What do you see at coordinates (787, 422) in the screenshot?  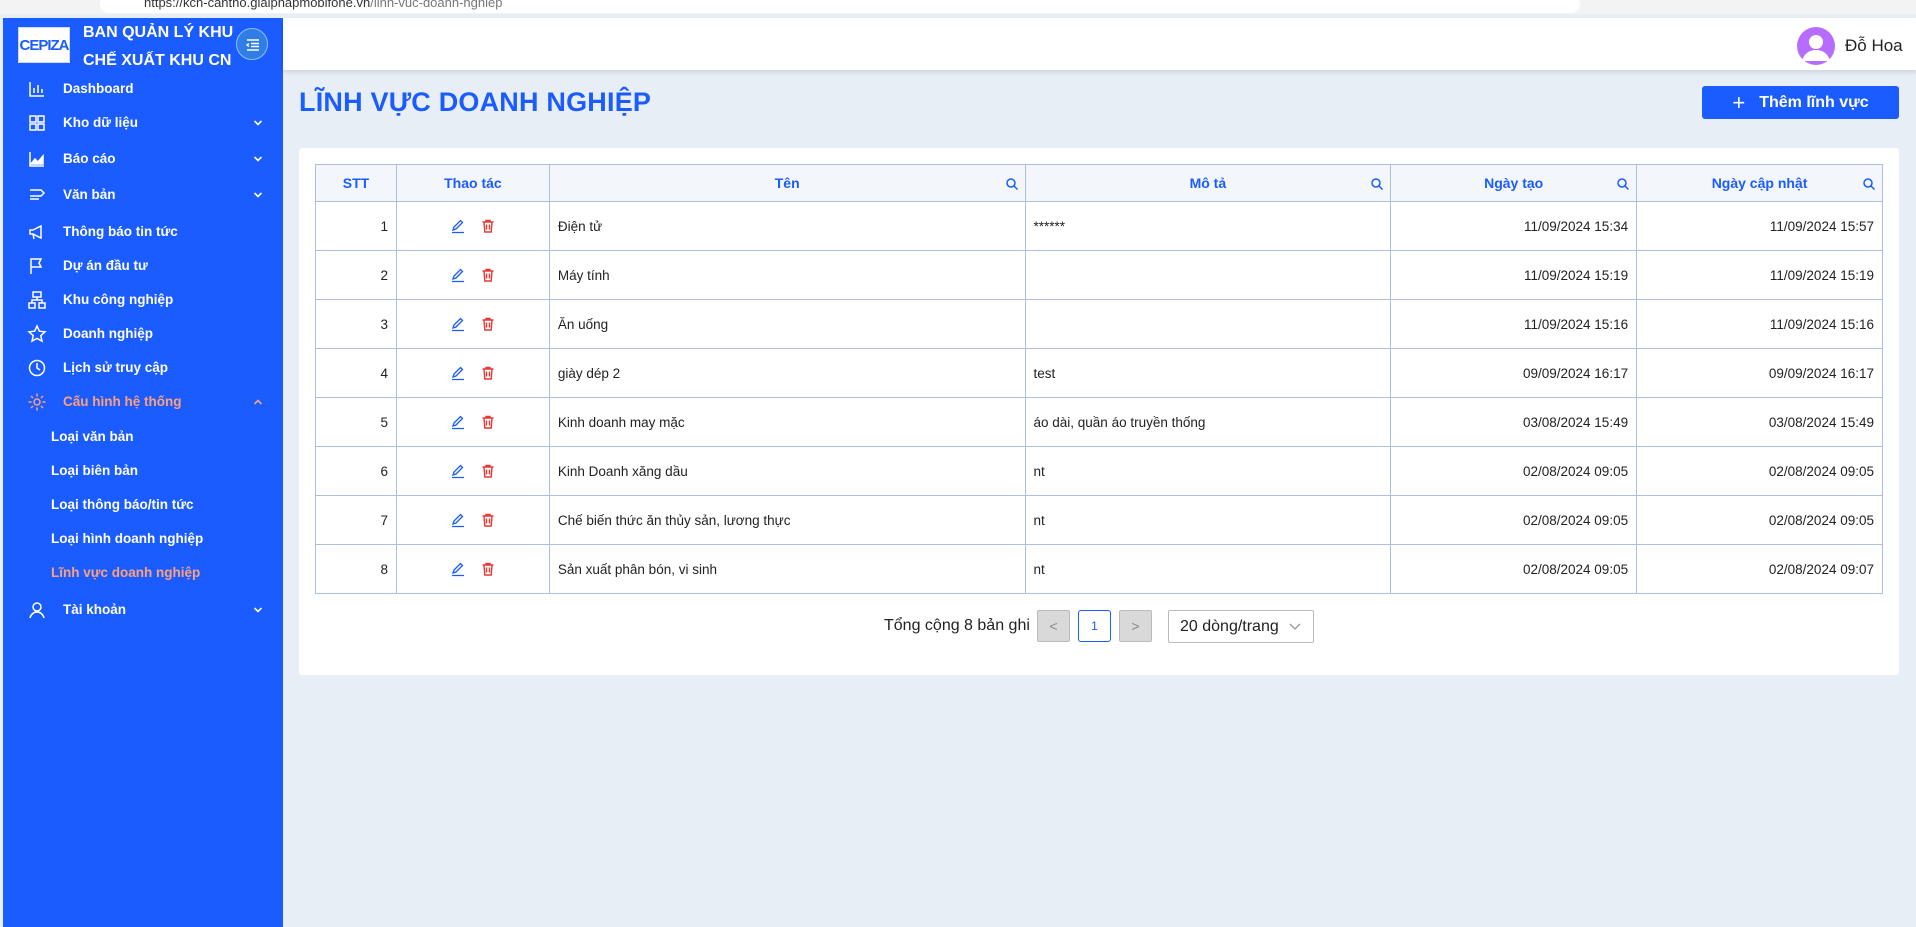 I see `cell-name: Kinh doanh may mặc` at bounding box center [787, 422].